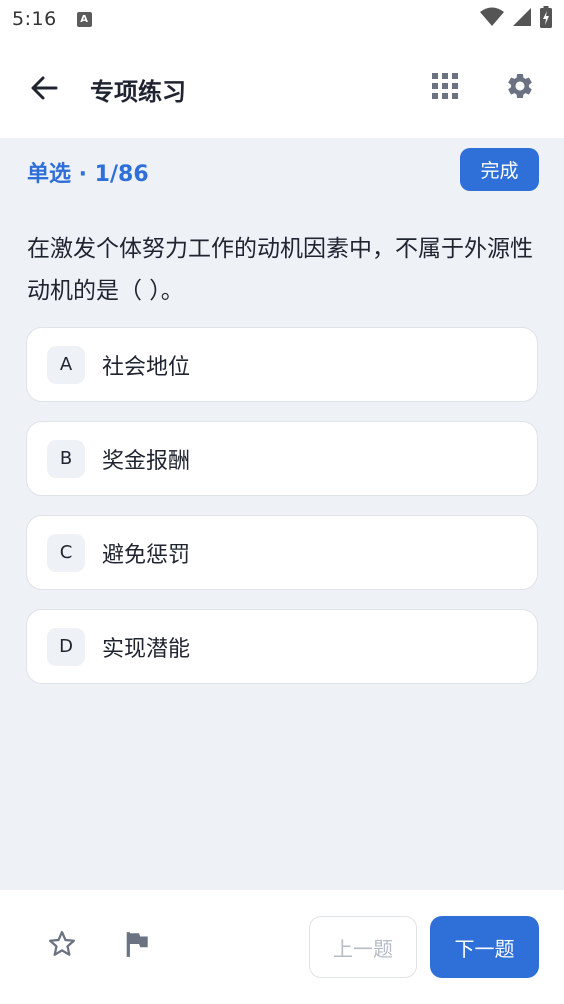 This screenshot has width=564, height=1004. Describe the element at coordinates (484, 947) in the screenshot. I see `next-question-button: 下一题` at that location.